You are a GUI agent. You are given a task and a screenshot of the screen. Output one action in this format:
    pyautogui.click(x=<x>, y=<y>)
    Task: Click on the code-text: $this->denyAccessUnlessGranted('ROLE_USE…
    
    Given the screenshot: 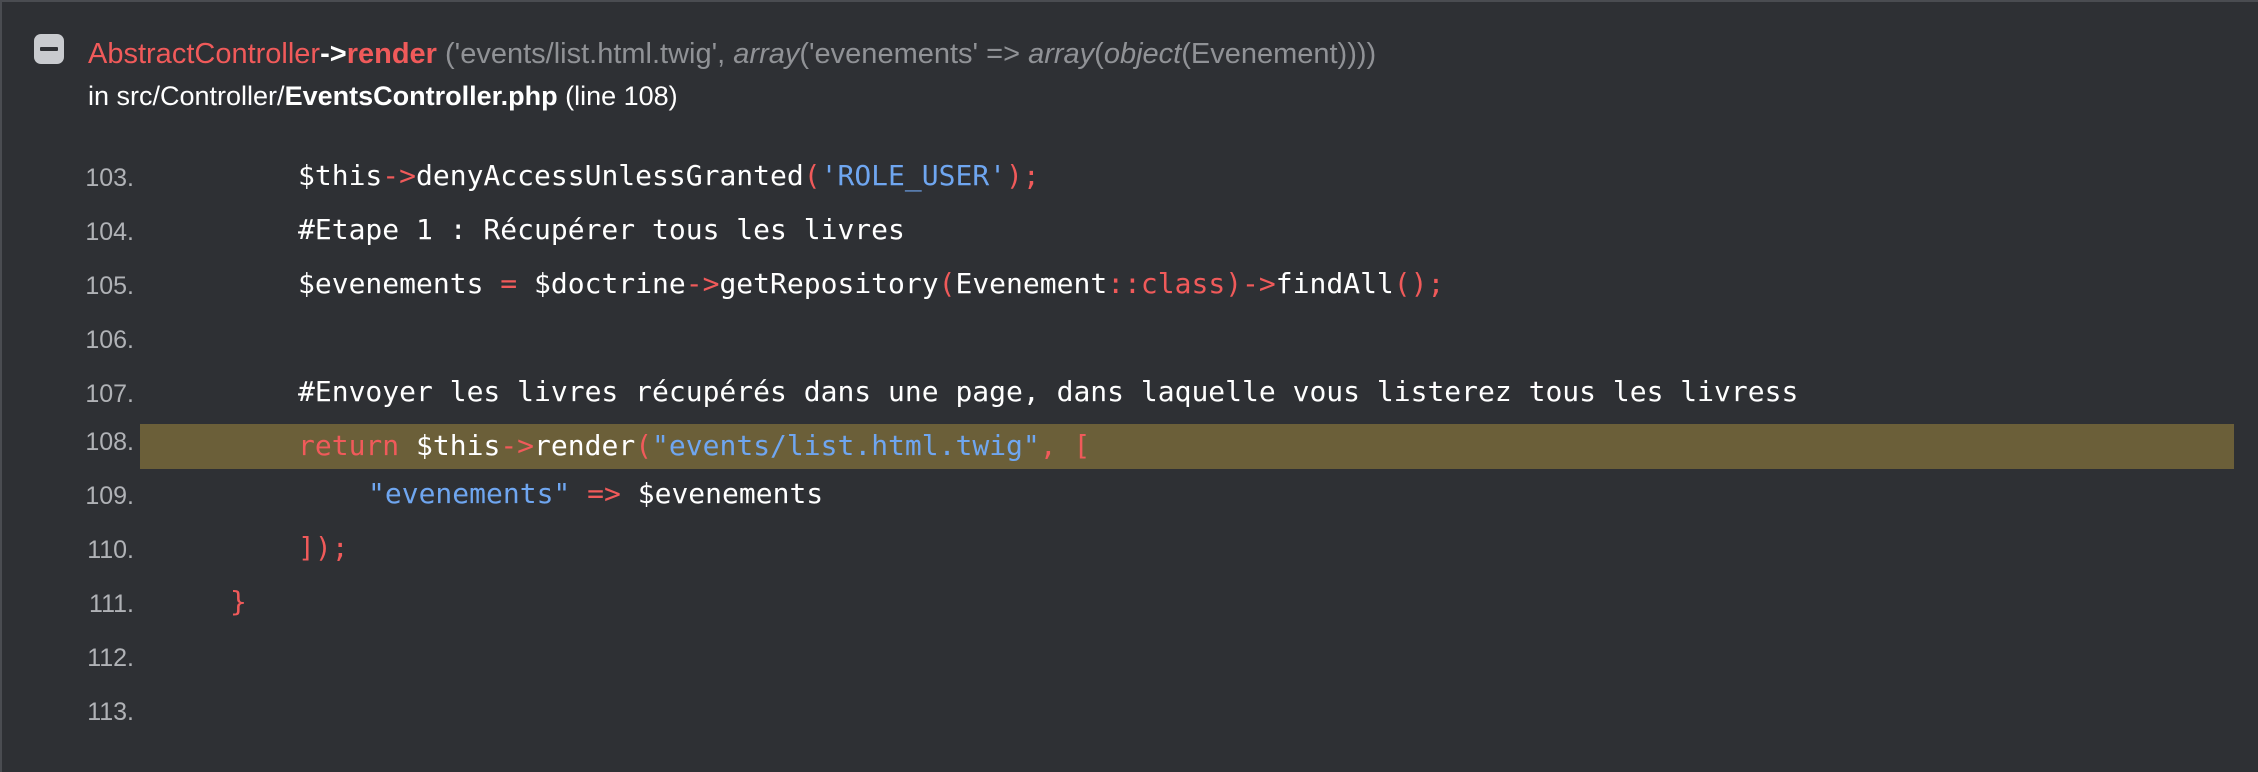 What is the action you would take?
    pyautogui.click(x=669, y=175)
    